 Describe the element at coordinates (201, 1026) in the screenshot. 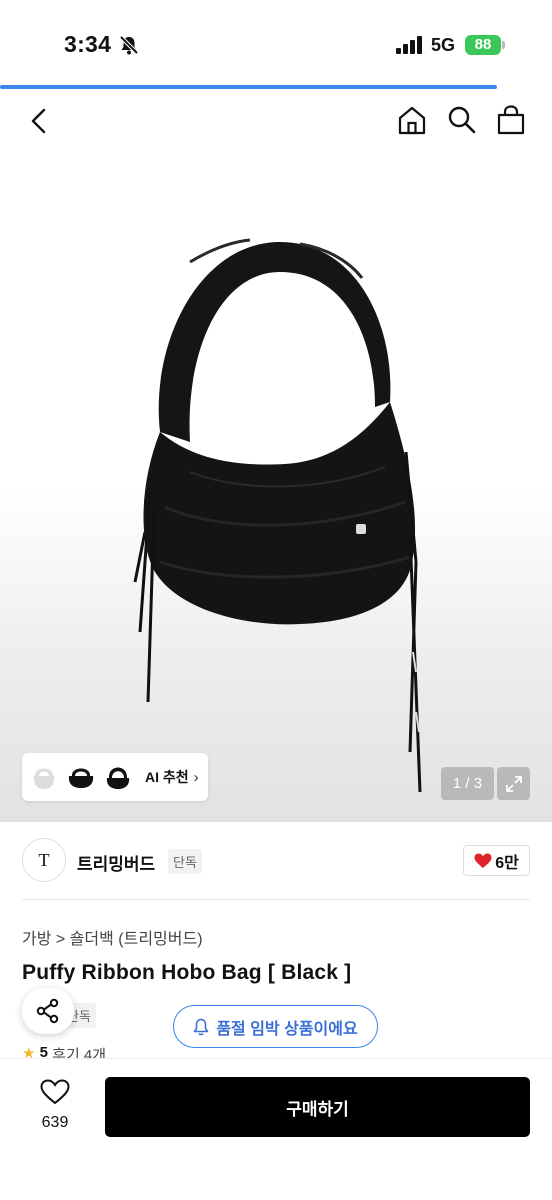

I see `bell-icon` at that location.